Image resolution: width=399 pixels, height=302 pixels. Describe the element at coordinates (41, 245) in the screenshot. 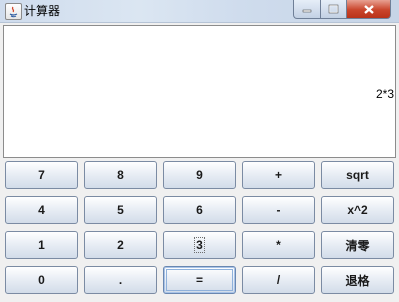

I see `key-1: 1` at that location.